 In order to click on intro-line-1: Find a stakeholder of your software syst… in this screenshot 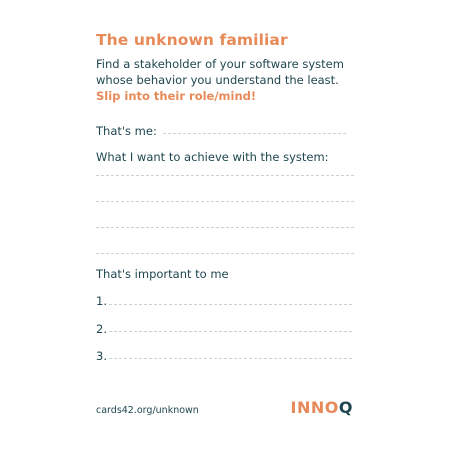, I will do `click(220, 64)`.